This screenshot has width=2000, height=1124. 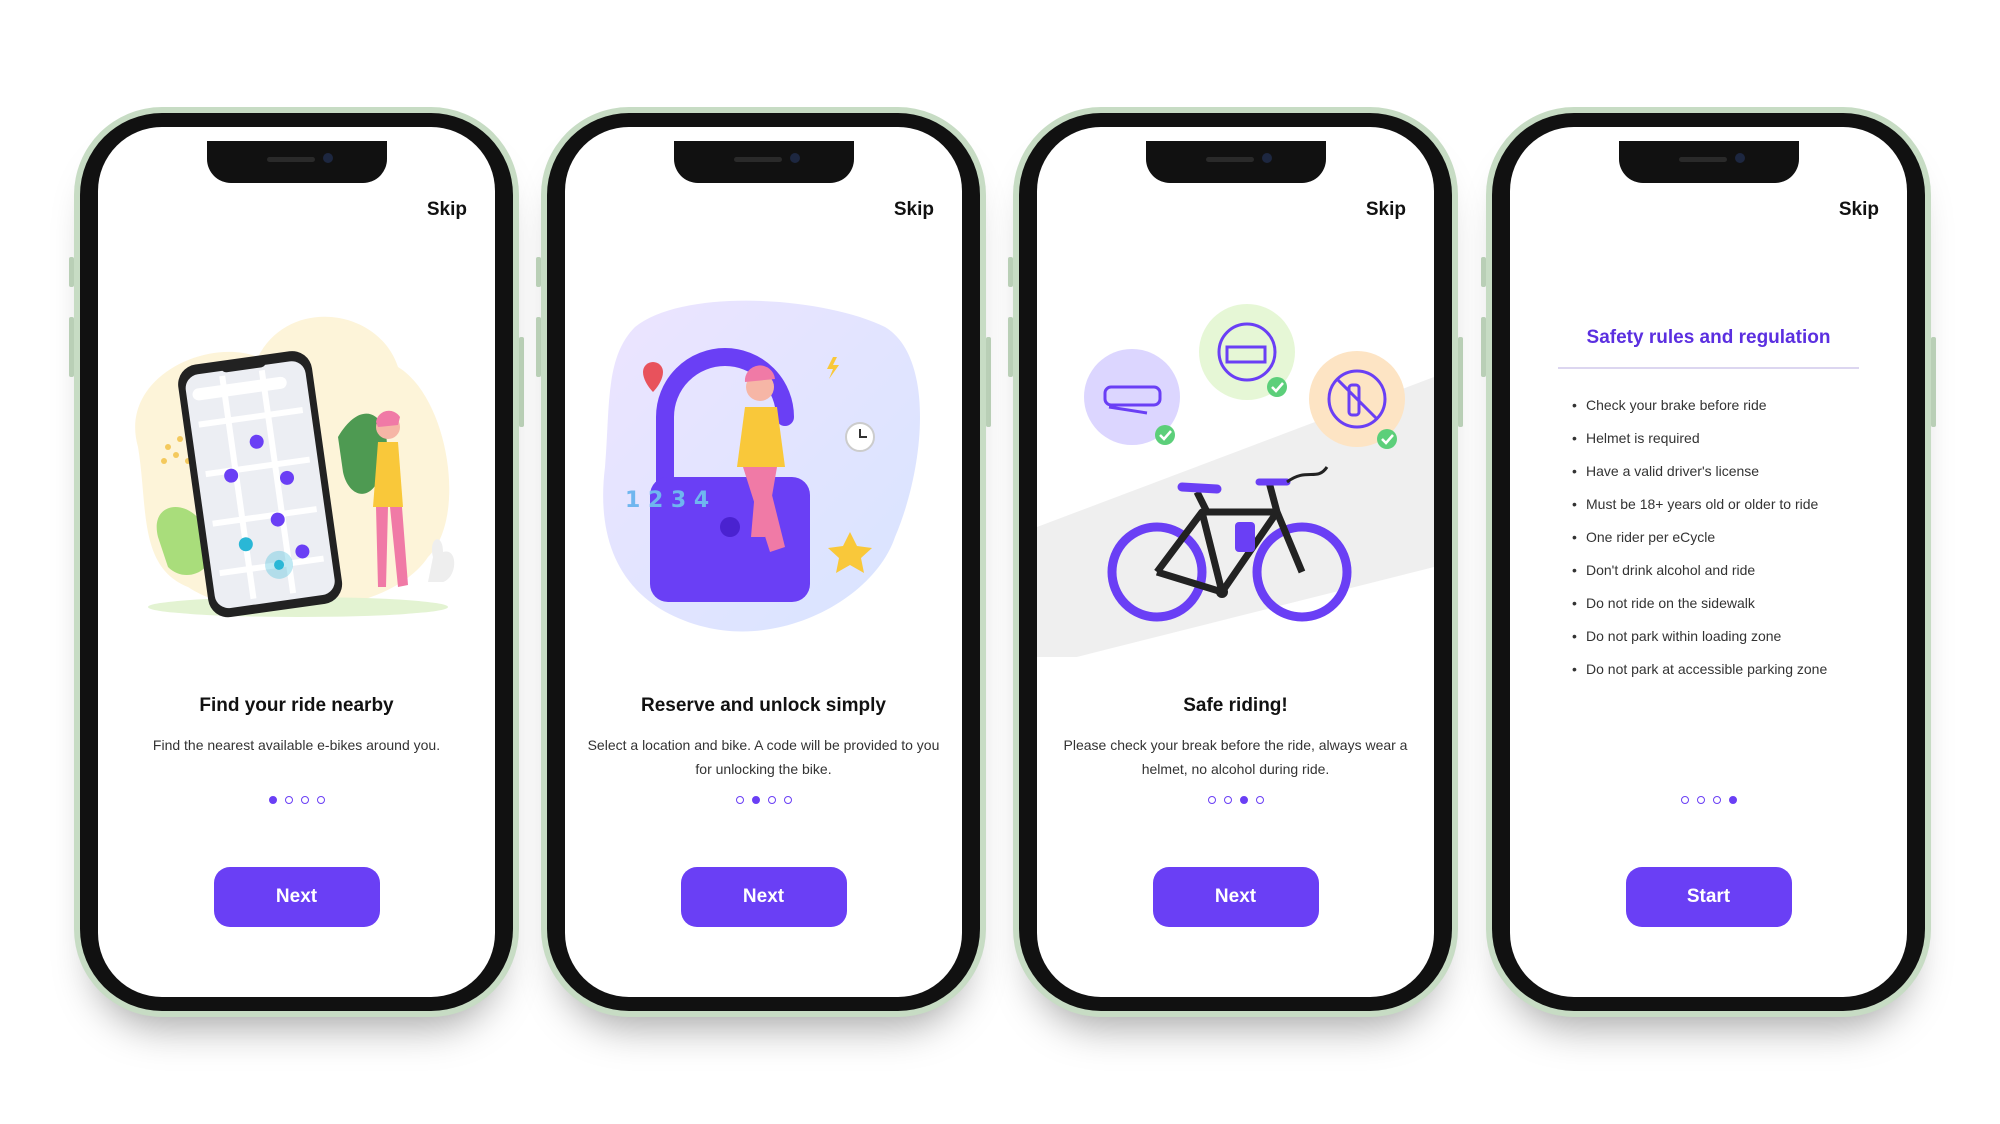 I want to click on rule-item: • Have a valid driver's license, so click(x=1666, y=471).